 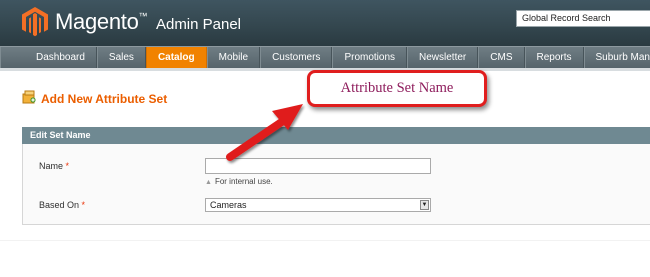 I want to click on based-on-select: Cameras ▼, so click(x=318, y=205).